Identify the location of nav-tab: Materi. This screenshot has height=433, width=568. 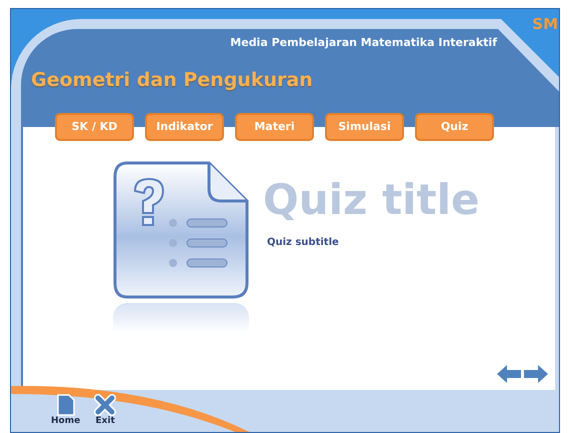
(274, 127).